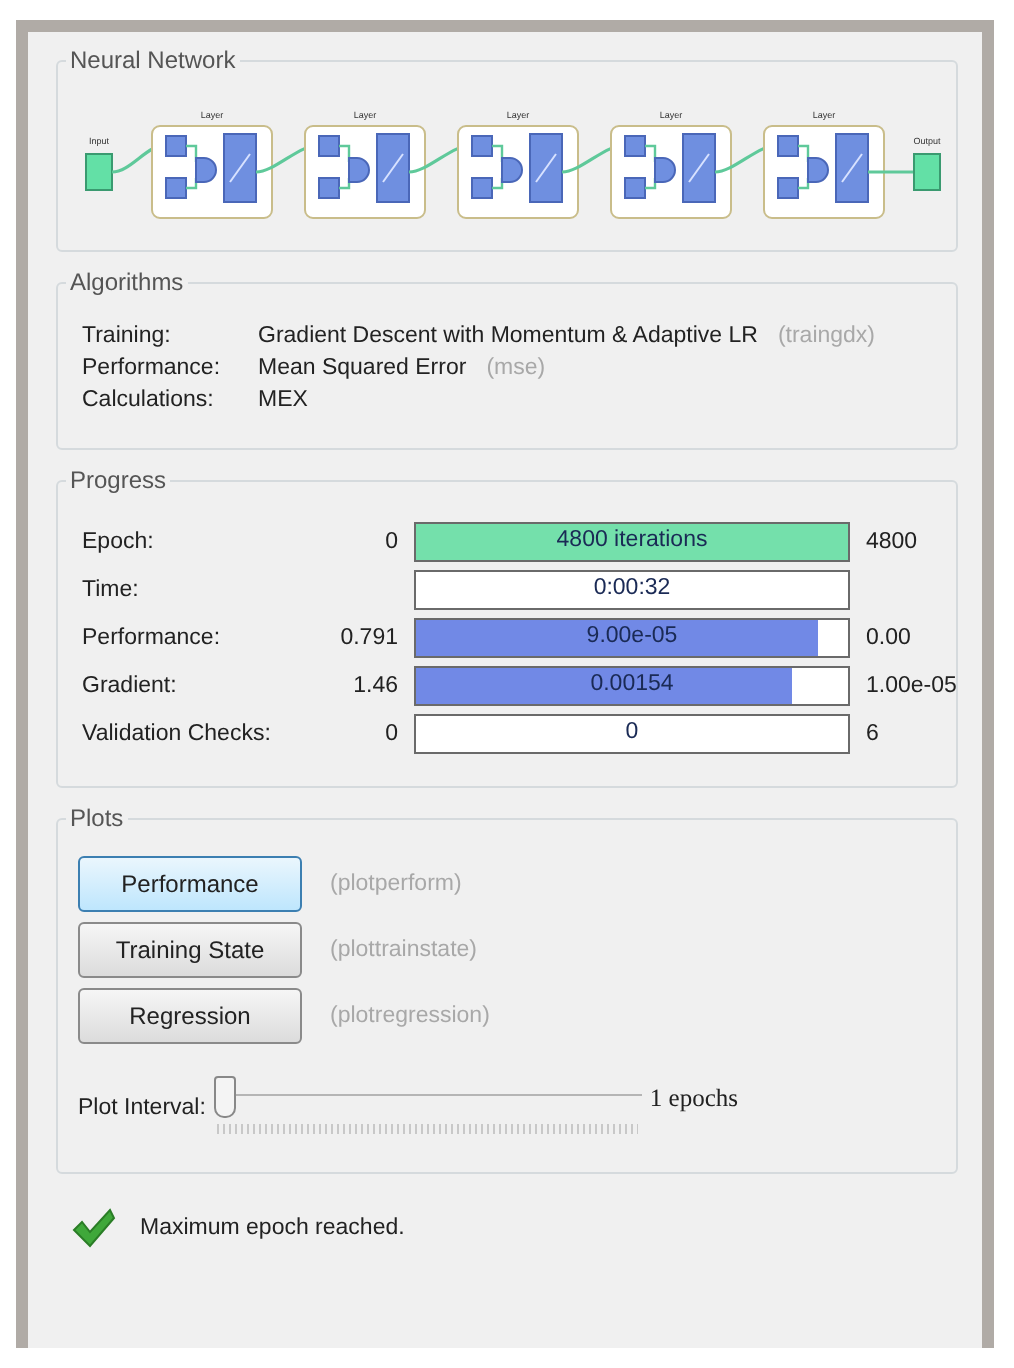  What do you see at coordinates (224, 1097) in the screenshot?
I see `slider-thumb` at bounding box center [224, 1097].